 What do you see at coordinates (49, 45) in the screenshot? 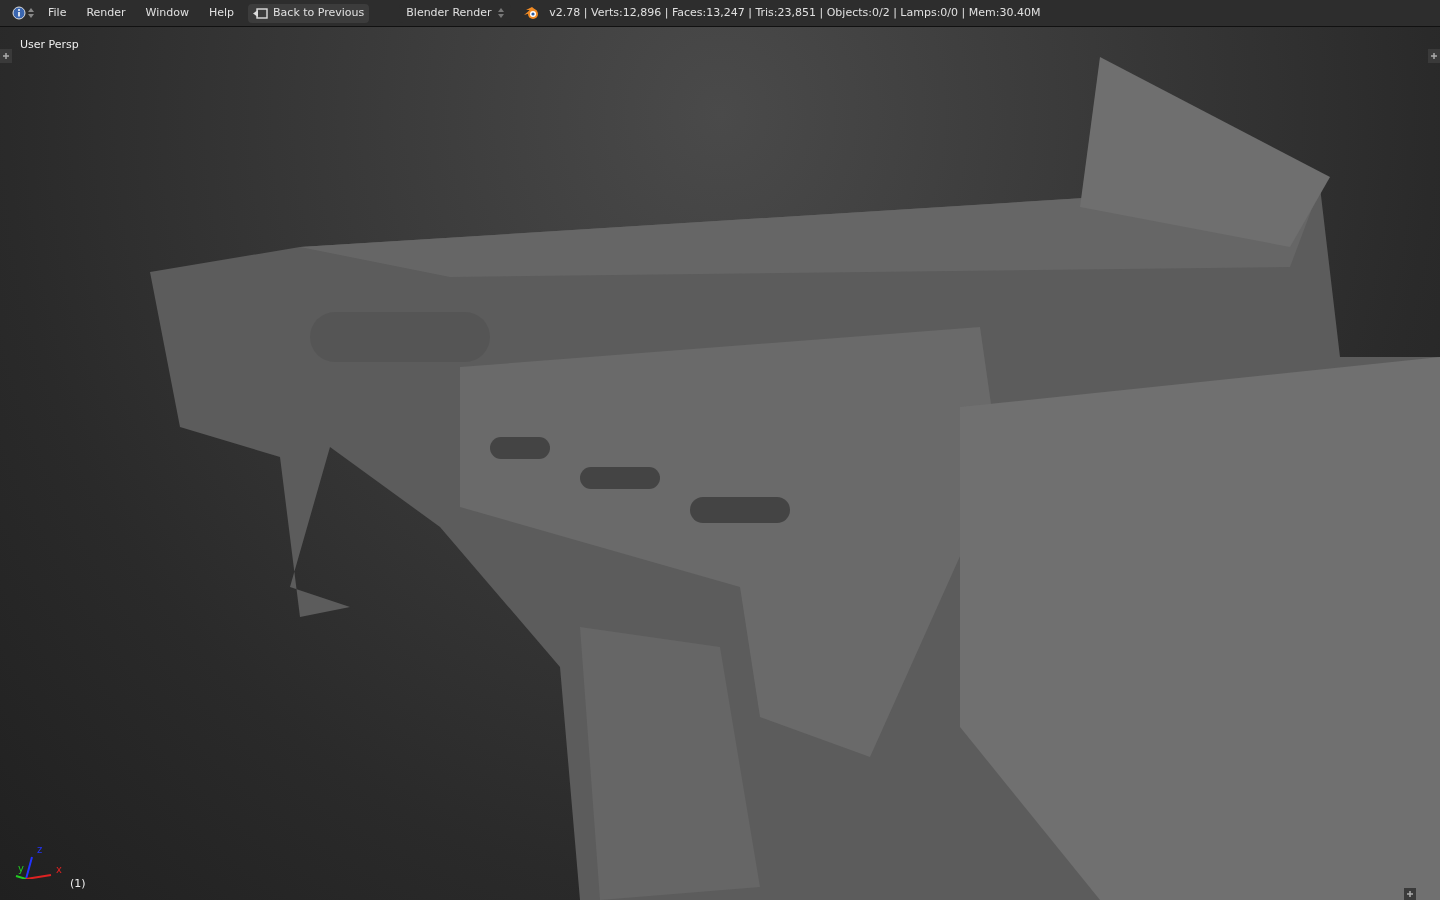
I see `view-name-label: User Persp` at bounding box center [49, 45].